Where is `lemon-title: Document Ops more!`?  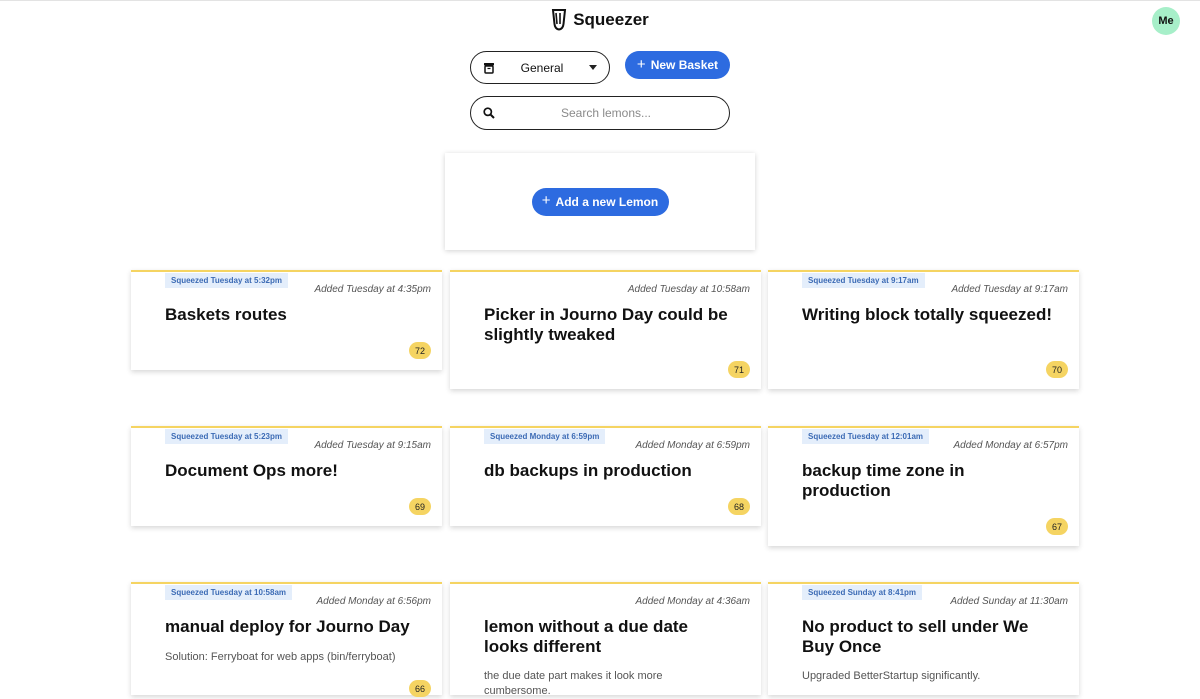 lemon-title: Document Ops more! is located at coordinates (251, 470).